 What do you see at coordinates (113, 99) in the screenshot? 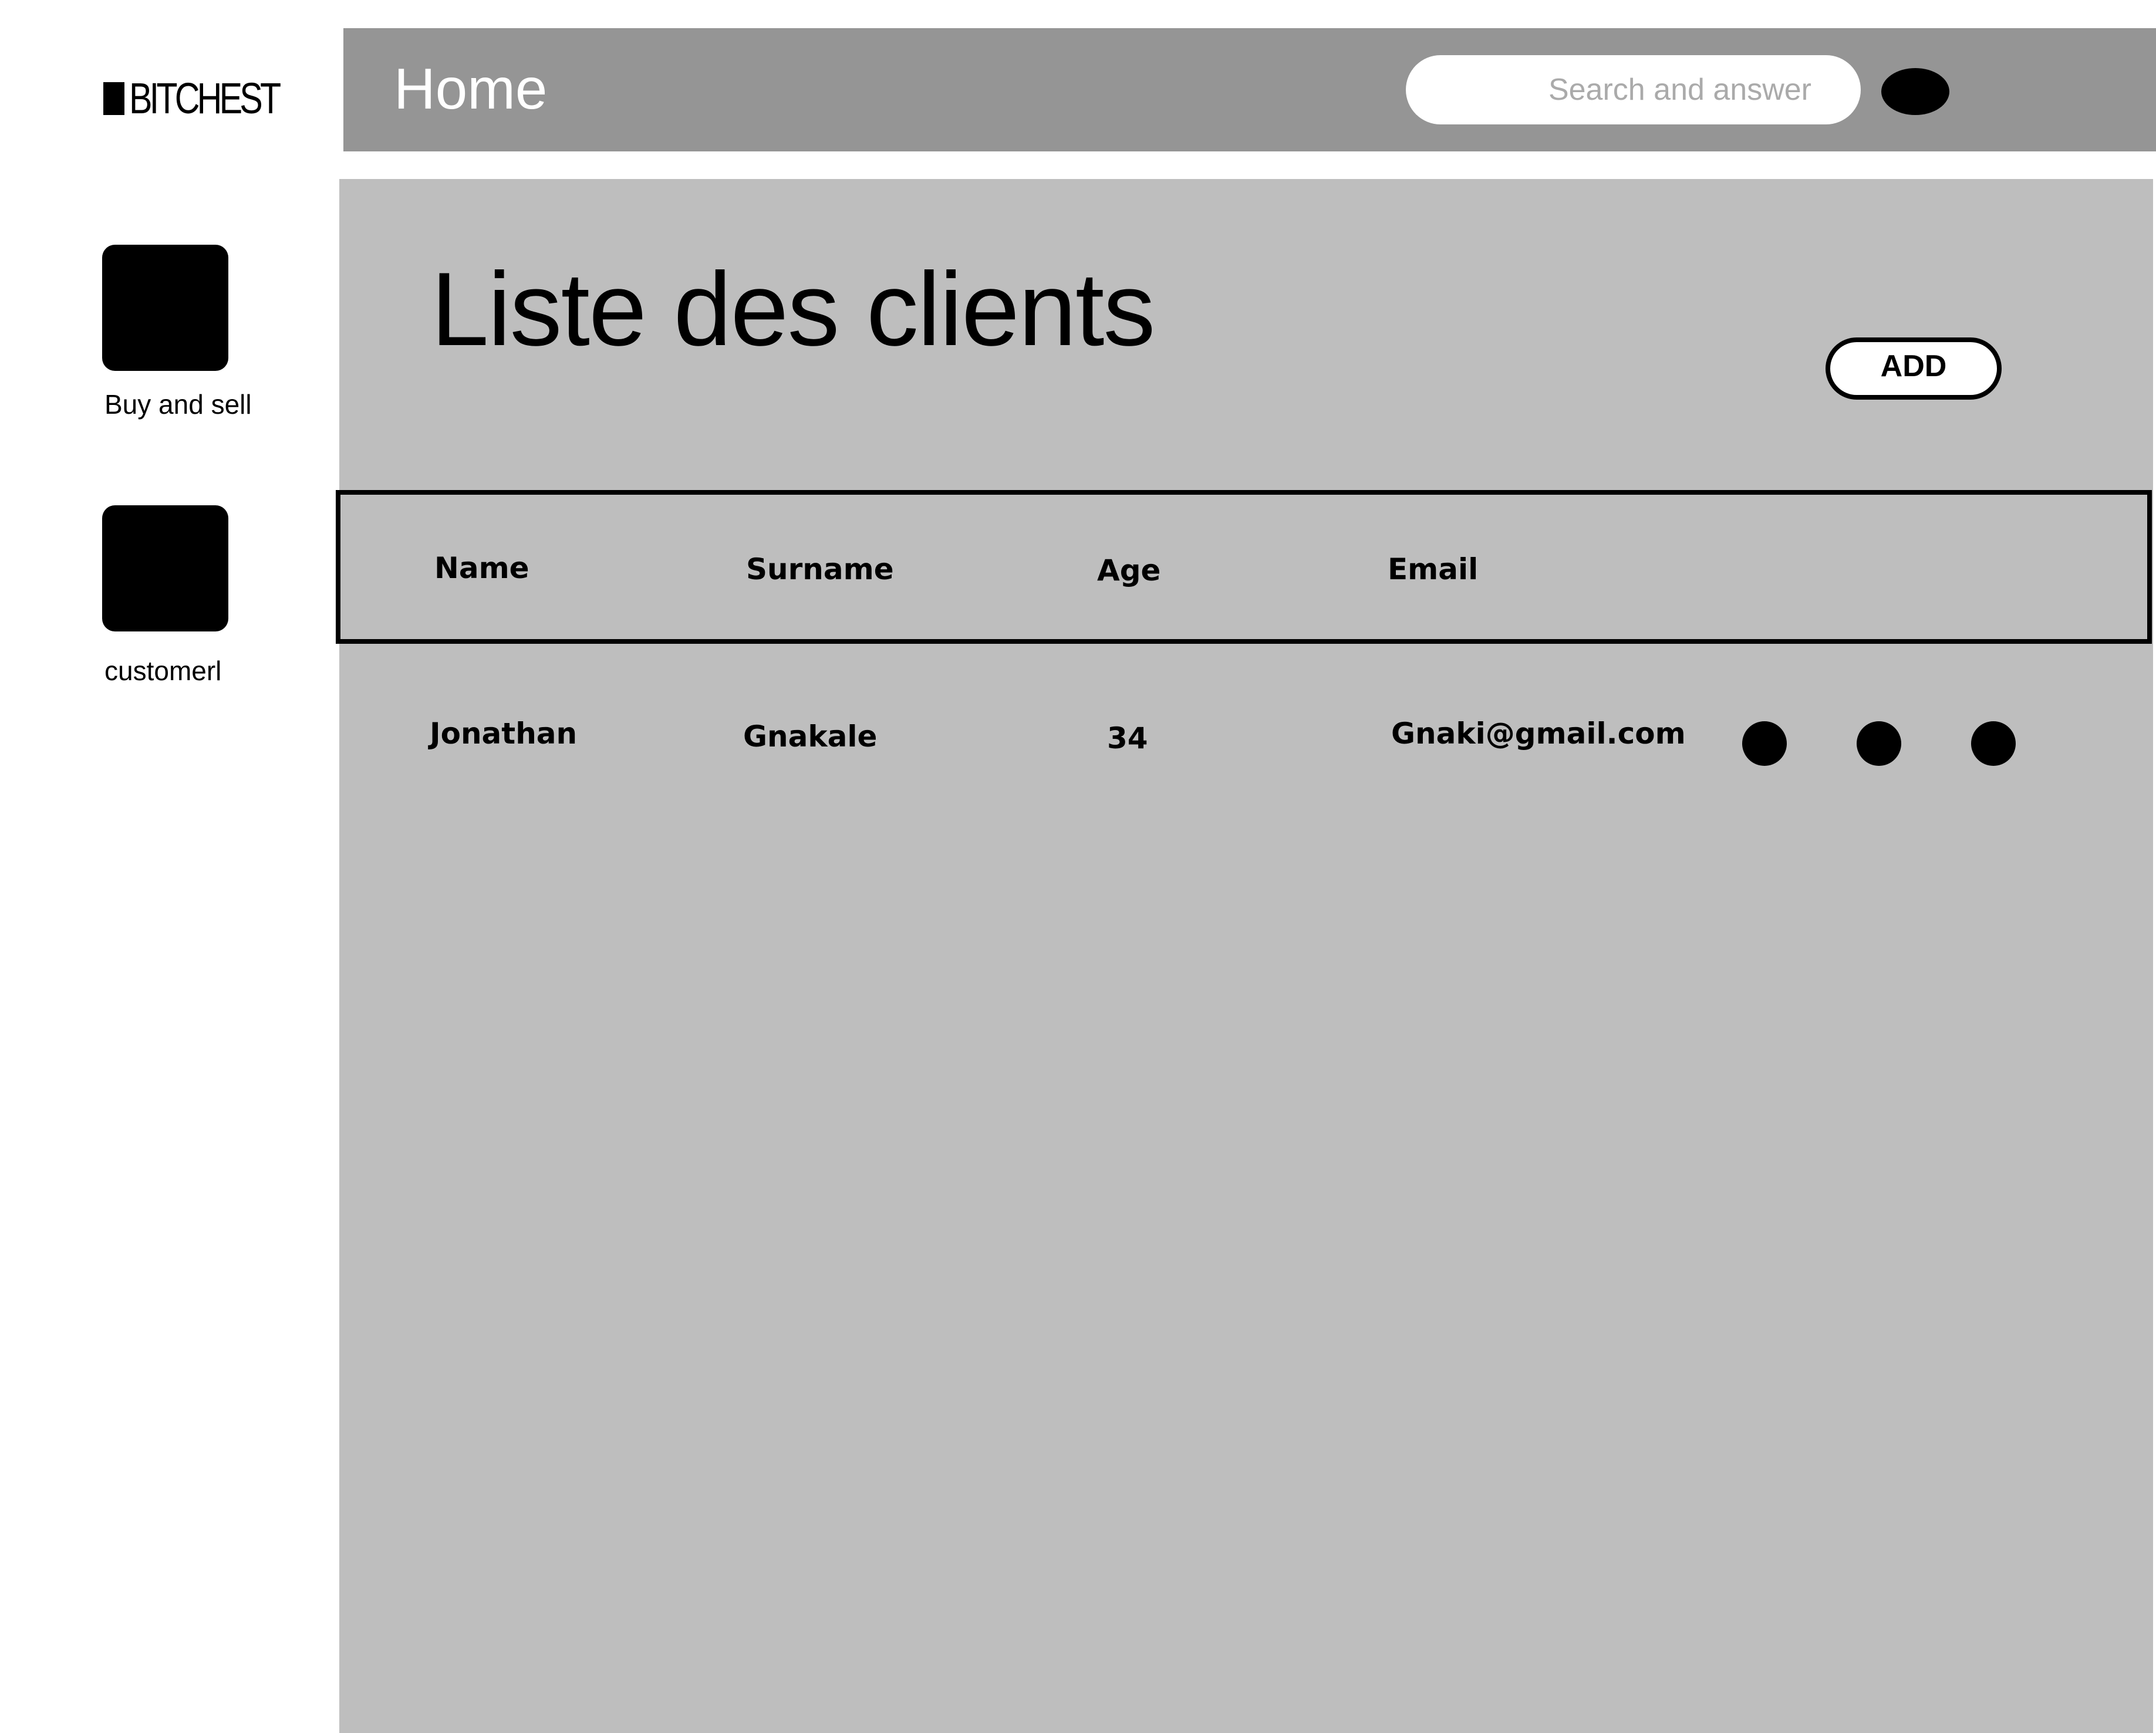
I see `logo-mark-icon` at bounding box center [113, 99].